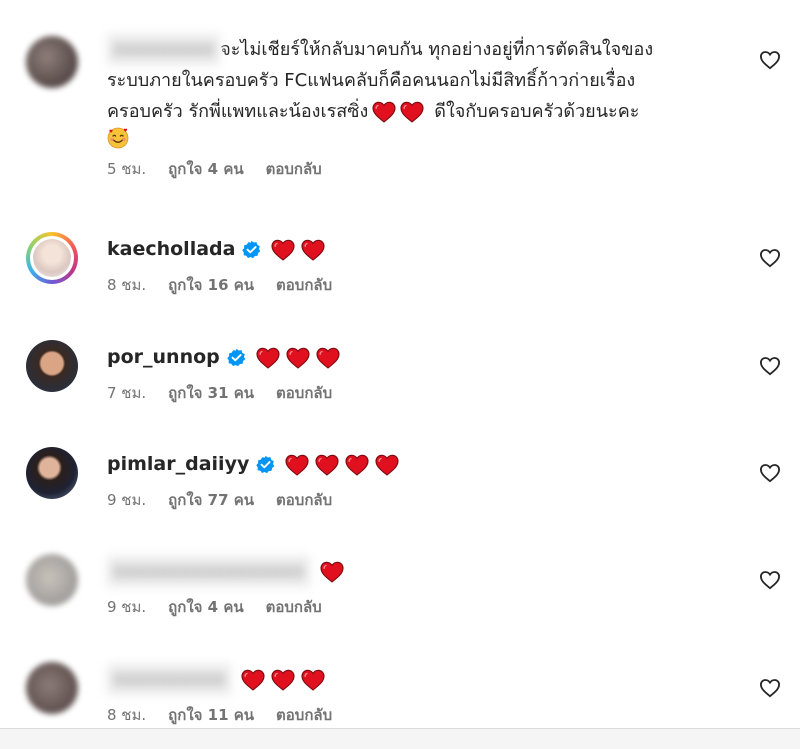  I want to click on bottom-bar, so click(400, 738).